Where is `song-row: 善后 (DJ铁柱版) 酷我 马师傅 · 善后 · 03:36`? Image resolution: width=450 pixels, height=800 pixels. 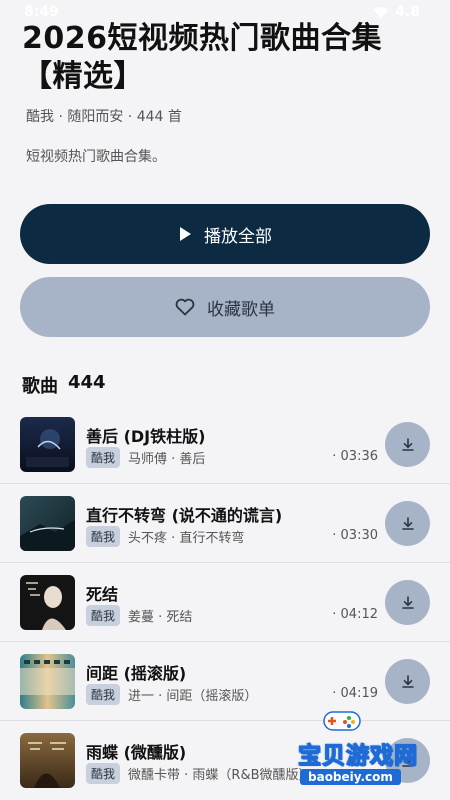 song-row: 善后 (DJ铁柱版) 酷我 马师傅 · 善后 · 03:36 is located at coordinates (225, 444).